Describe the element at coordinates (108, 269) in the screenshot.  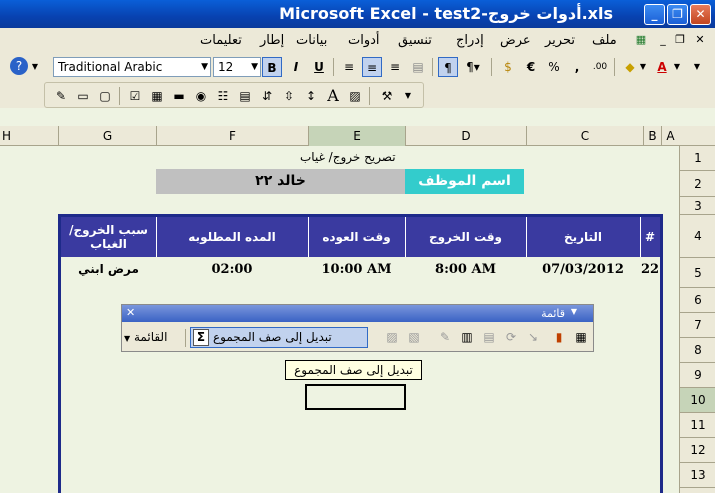
I see `record-reason: مرض ابني` at that location.